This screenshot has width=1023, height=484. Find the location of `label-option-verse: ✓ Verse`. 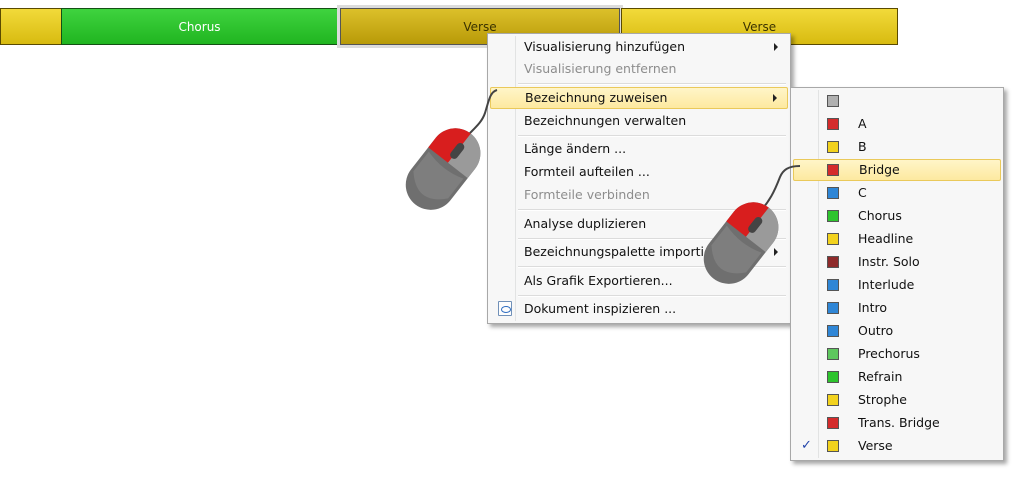

label-option-verse: ✓ Verse is located at coordinates (897, 446).